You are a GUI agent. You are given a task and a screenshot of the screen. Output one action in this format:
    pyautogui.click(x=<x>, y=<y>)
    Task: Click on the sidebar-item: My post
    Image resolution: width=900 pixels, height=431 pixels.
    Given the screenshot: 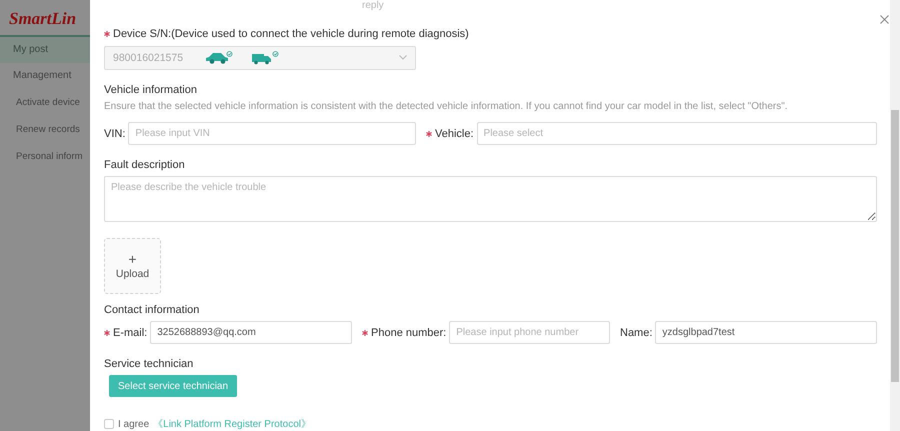 What is the action you would take?
    pyautogui.click(x=45, y=50)
    